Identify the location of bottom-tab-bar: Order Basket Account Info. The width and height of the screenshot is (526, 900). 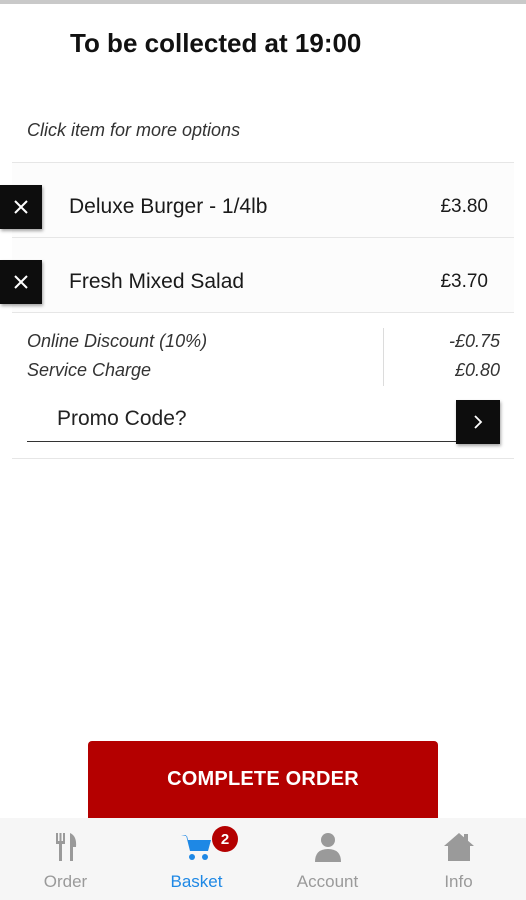
(263, 859).